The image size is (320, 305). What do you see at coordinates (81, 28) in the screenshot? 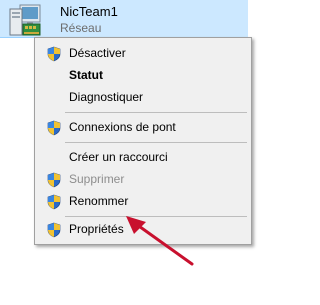
I see `network-item-subtitle: Réseau` at bounding box center [81, 28].